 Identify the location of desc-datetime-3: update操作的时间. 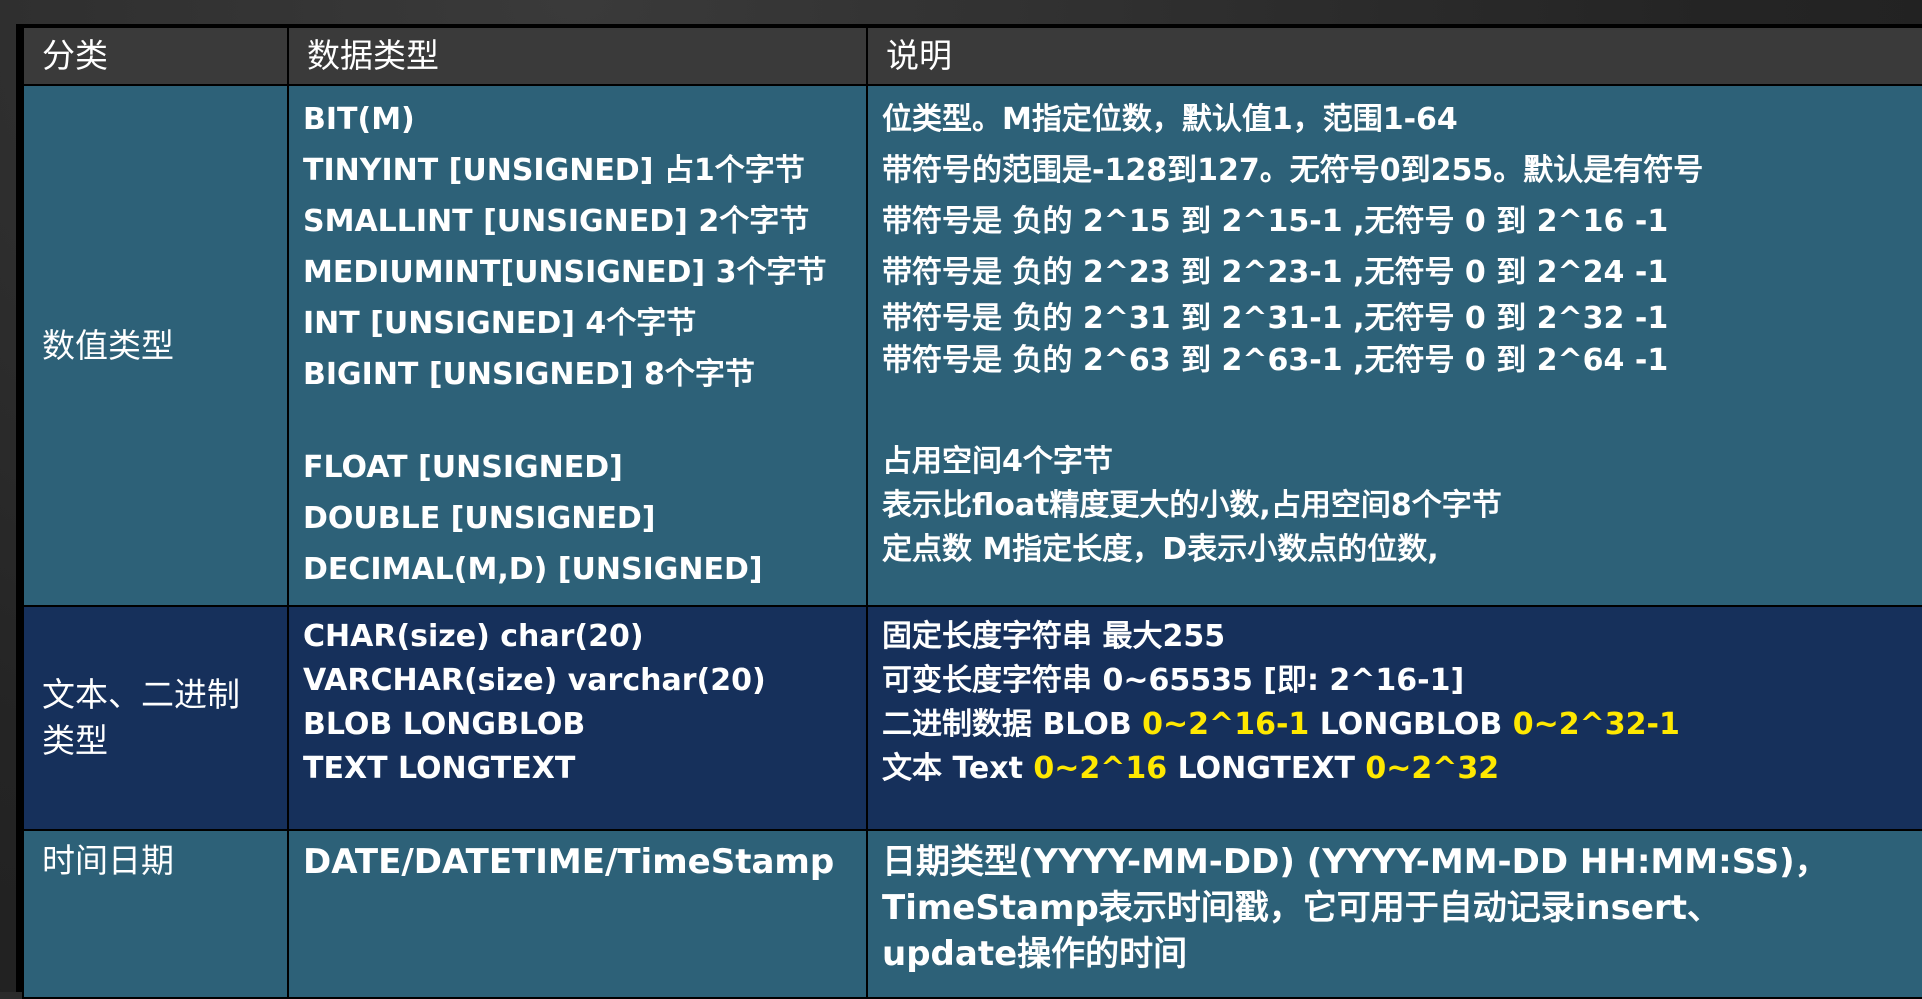
(1035, 954).